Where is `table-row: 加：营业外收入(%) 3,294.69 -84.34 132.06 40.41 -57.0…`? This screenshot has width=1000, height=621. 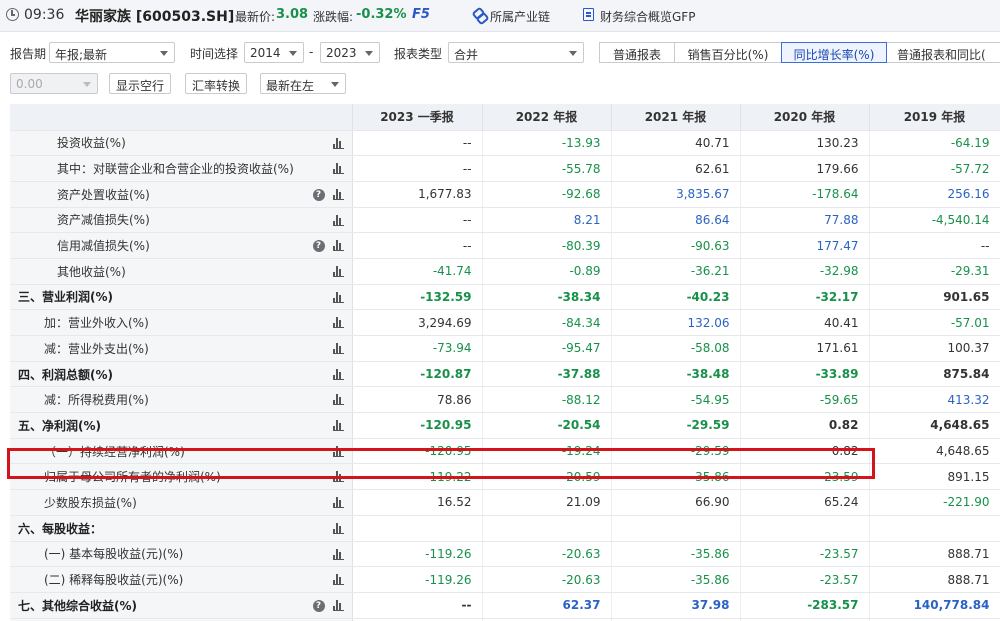
table-row: 加：营业外收入(%) 3,294.69 -84.34 132.06 40.41 -57.0… is located at coordinates (505, 322).